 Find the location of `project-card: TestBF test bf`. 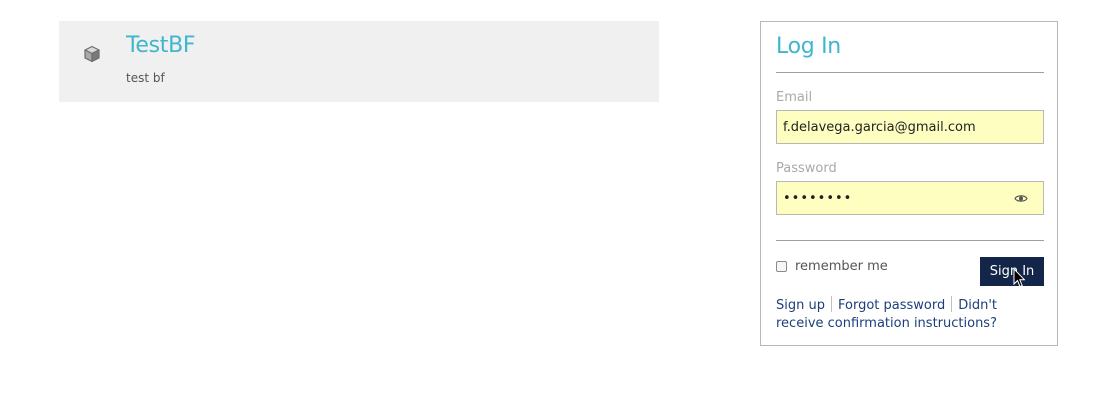

project-card: TestBF test bf is located at coordinates (359, 61).